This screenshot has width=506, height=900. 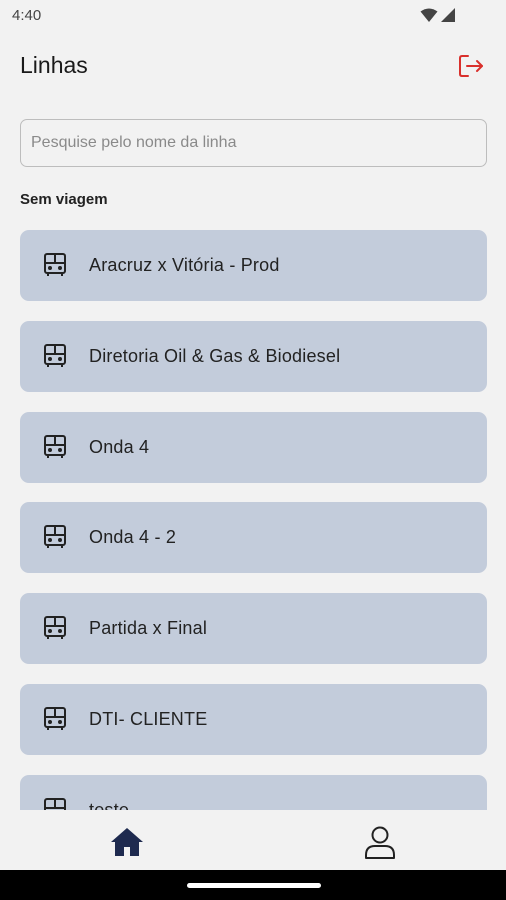 I want to click on line-card: Onda 4 - 2, so click(x=253, y=537).